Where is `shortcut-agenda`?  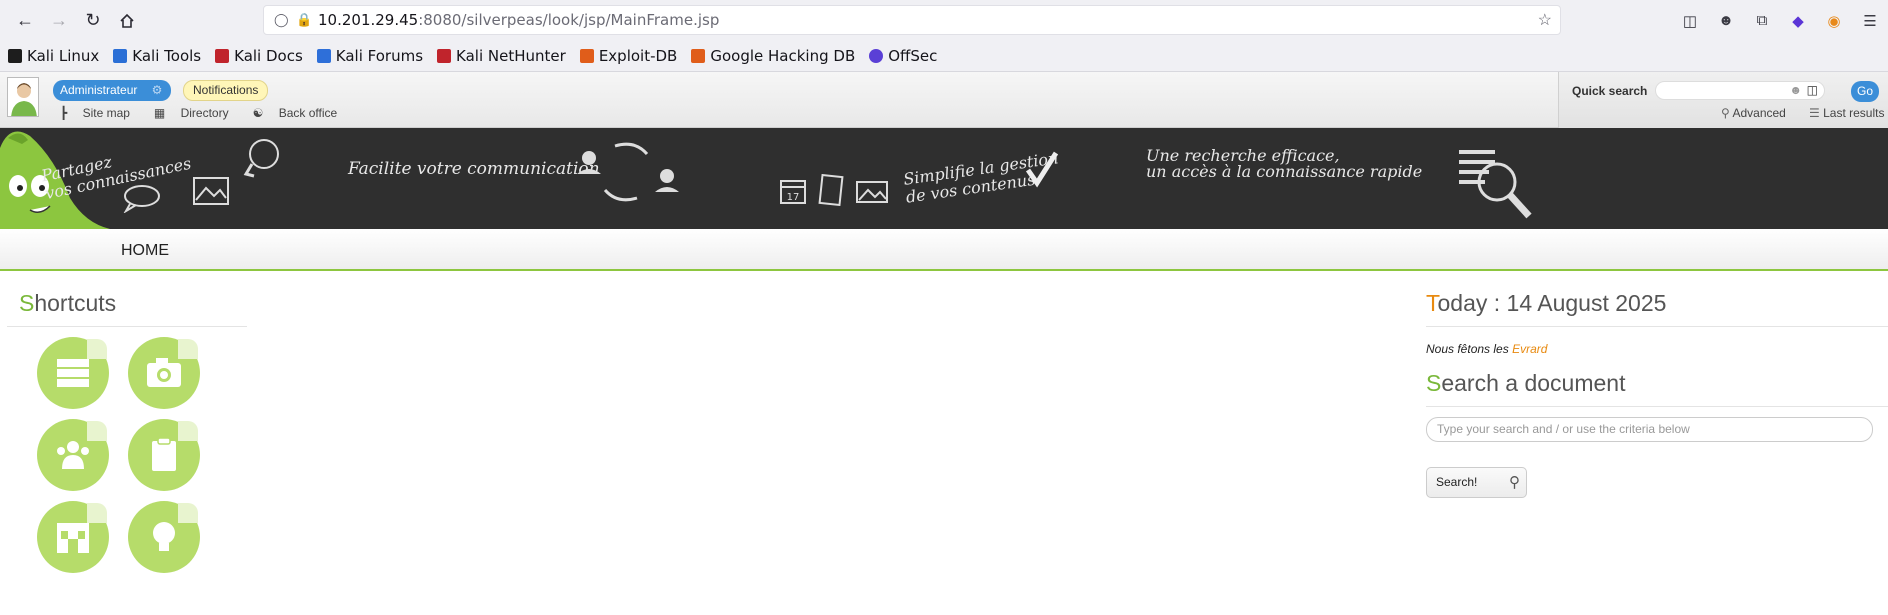 shortcut-agenda is located at coordinates (73, 537).